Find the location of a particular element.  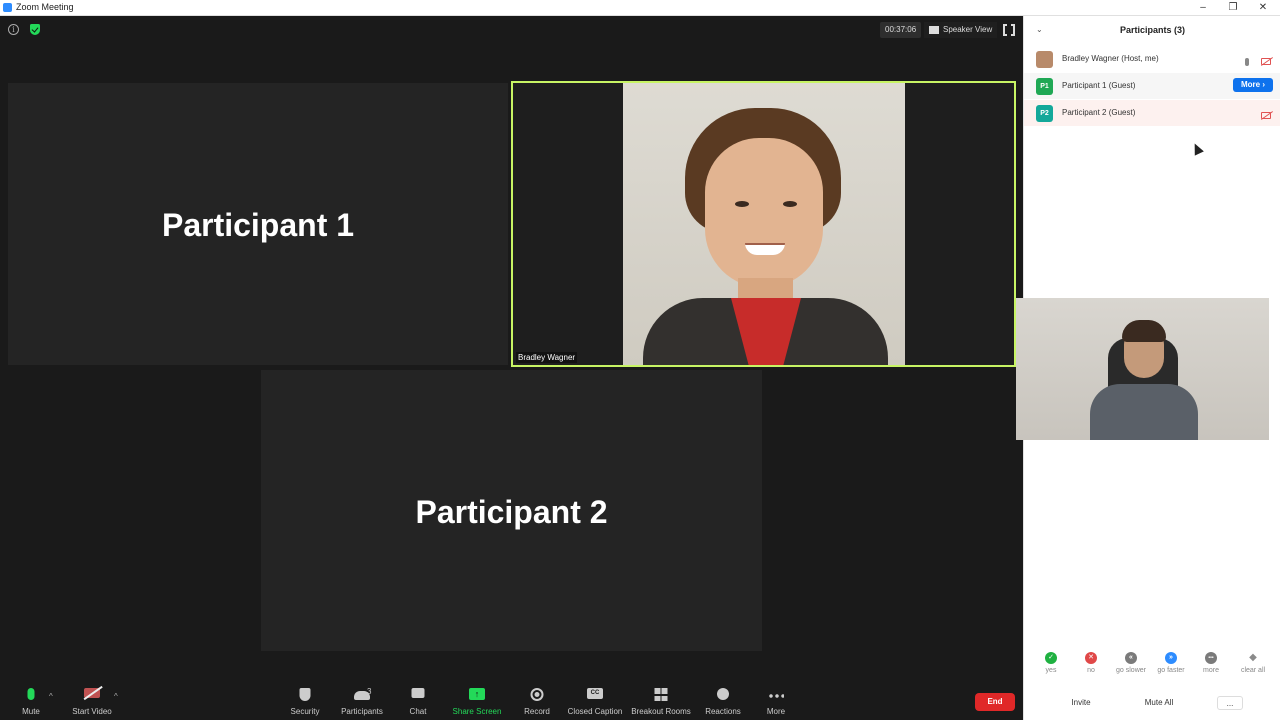

feedback-label: no is located at coordinates (1091, 670).